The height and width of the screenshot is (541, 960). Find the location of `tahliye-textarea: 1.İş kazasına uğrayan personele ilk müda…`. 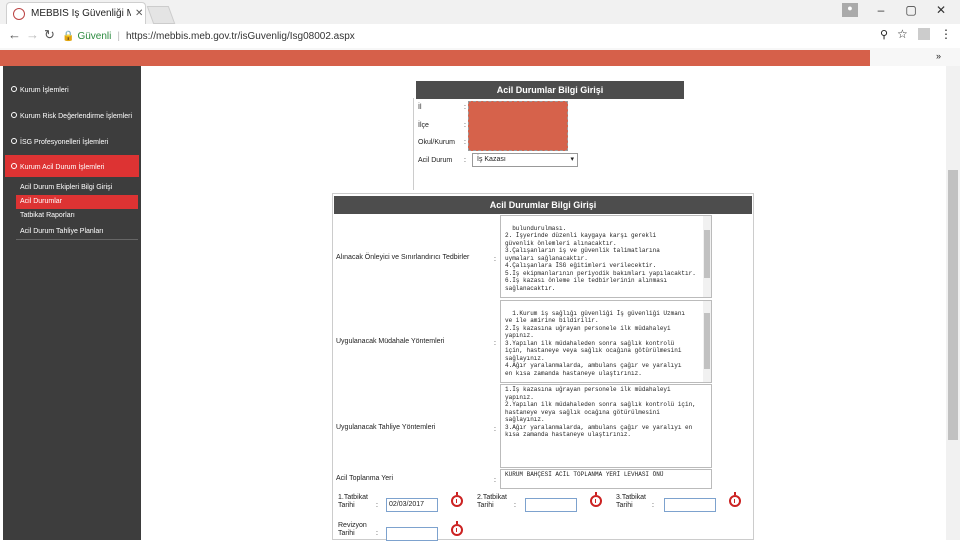

tahliye-textarea: 1.İş kazasına uğrayan personele ilk müda… is located at coordinates (606, 426).